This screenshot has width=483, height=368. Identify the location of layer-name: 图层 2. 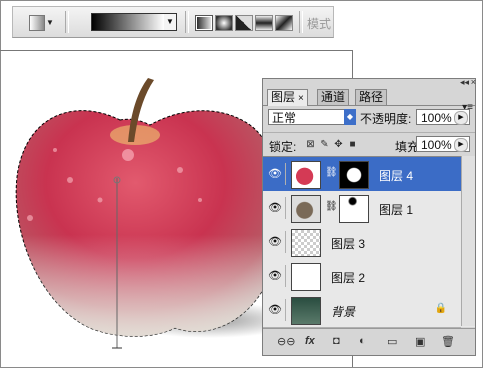
(348, 278).